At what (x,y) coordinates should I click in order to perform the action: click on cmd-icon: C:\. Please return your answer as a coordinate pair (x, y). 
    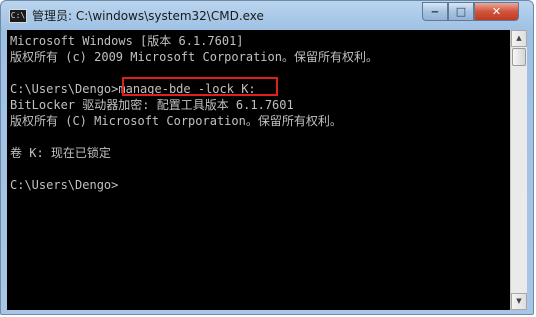
    Looking at the image, I should click on (18, 16).